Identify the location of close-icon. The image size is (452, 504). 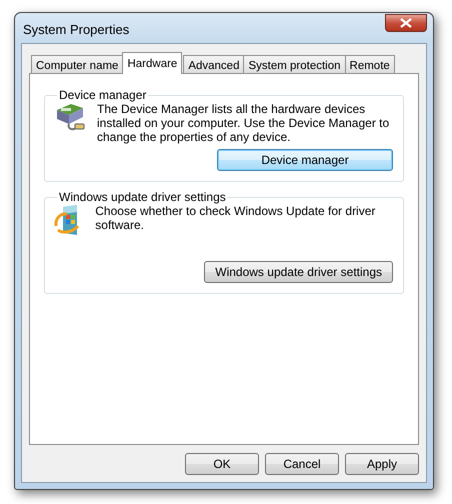
(406, 23).